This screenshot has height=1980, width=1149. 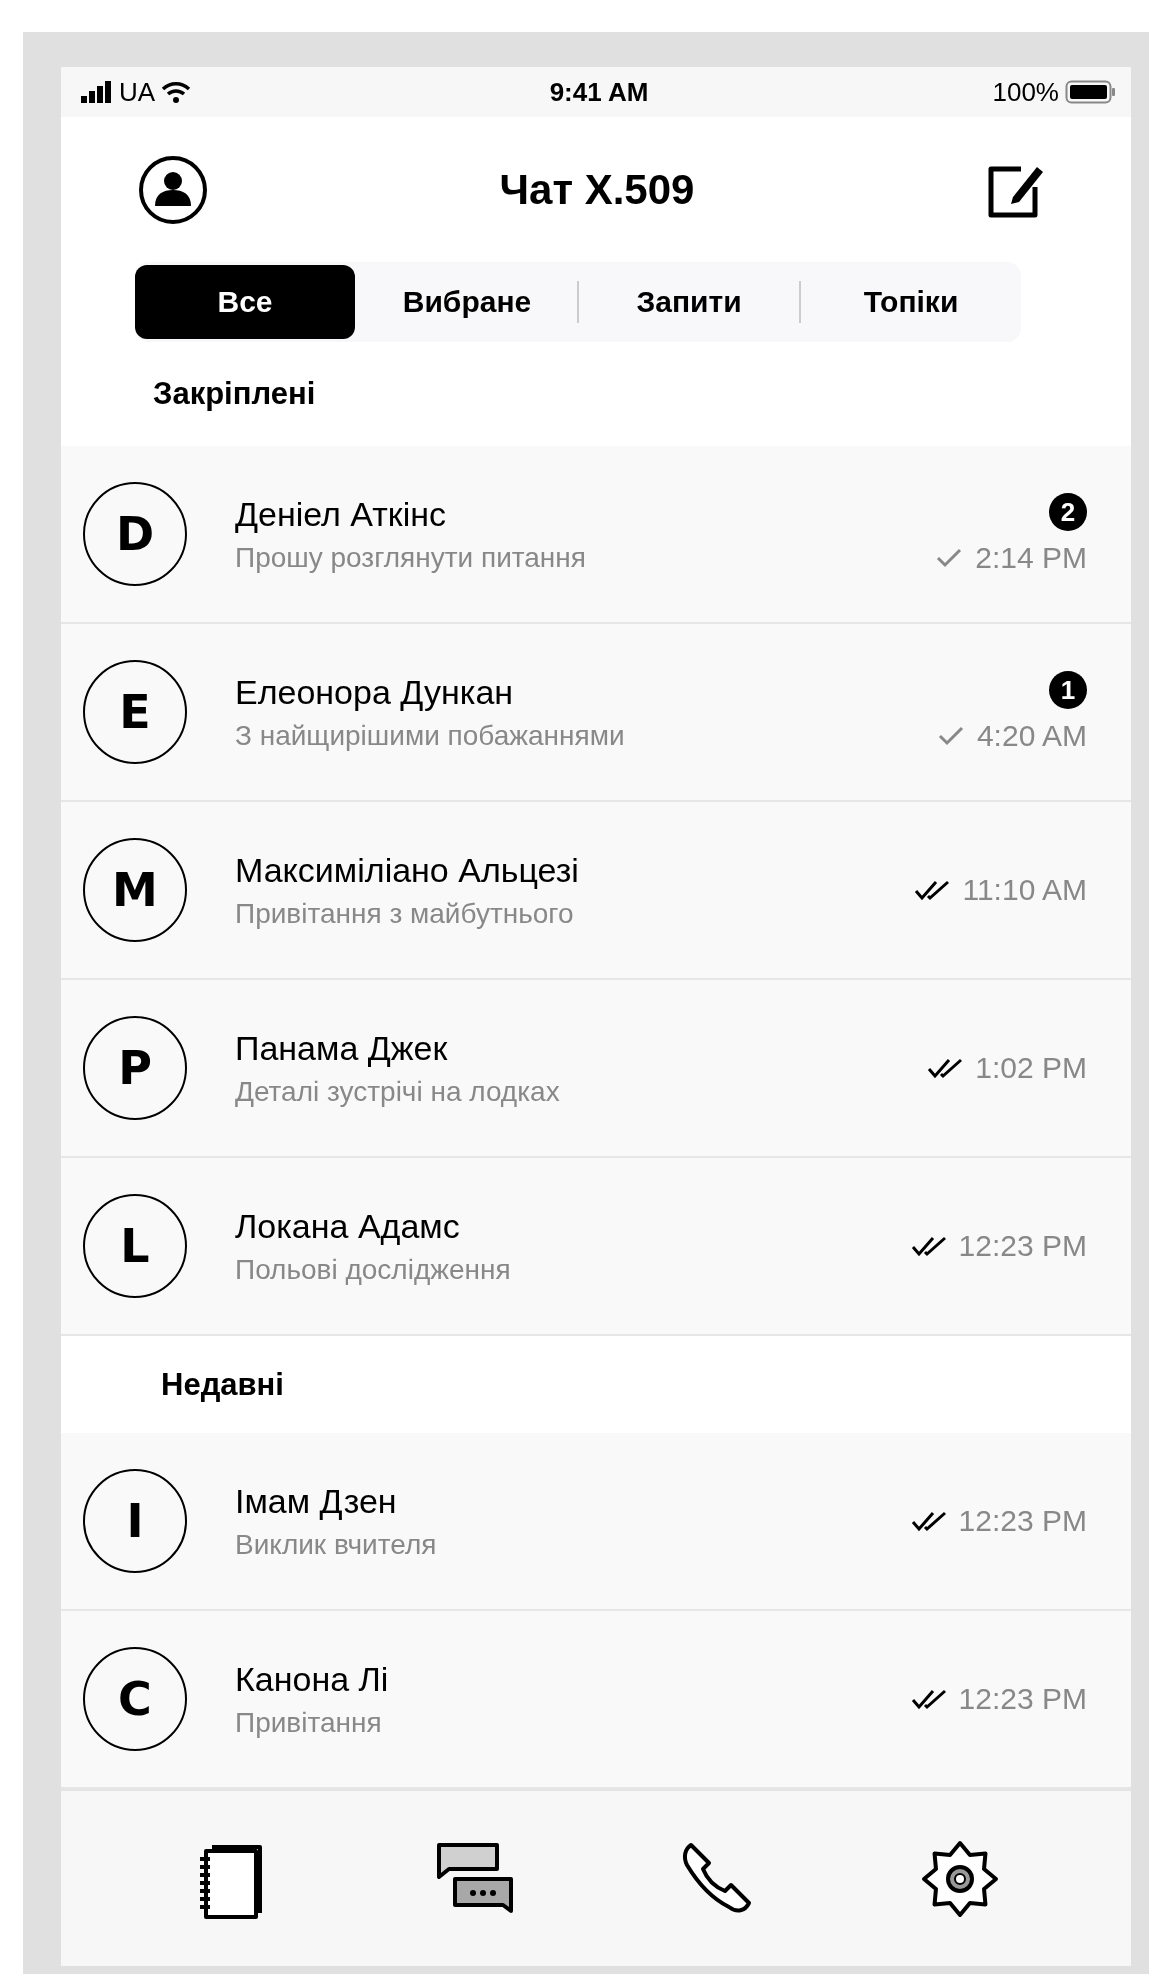 I want to click on avatar: E, so click(x=135, y=712).